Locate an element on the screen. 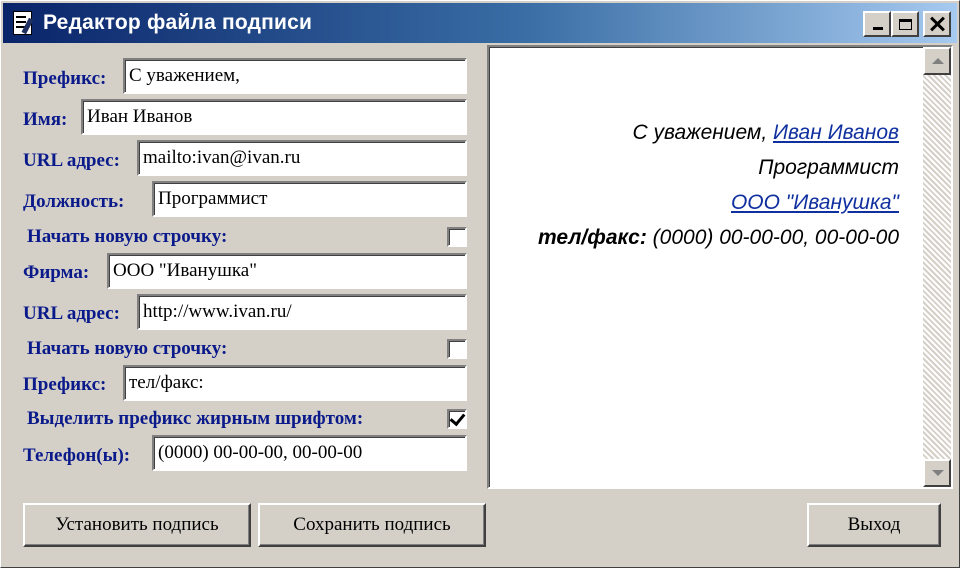  phone-input is located at coordinates (309, 453).